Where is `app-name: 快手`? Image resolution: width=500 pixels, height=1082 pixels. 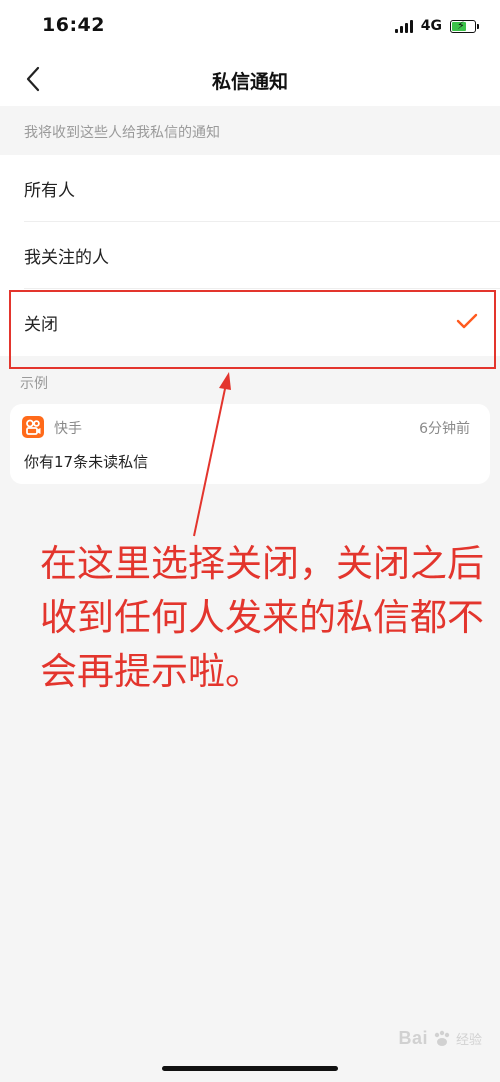 app-name: 快手 is located at coordinates (68, 429).